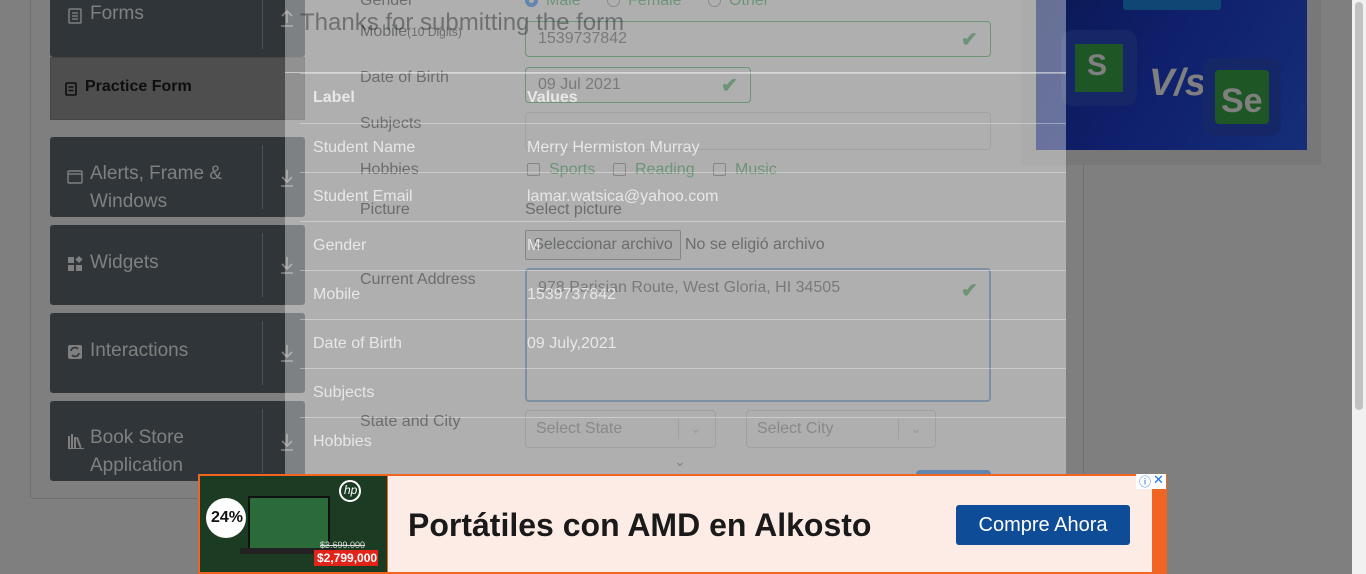 Image resolution: width=1366 pixels, height=574 pixels. I want to click on hp-logo-text: hp, so click(351, 490).